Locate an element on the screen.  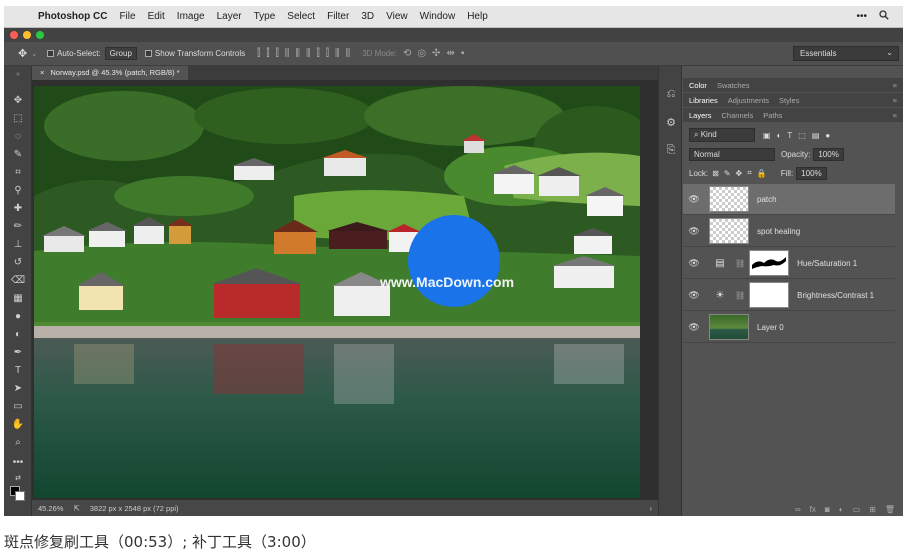
zoom-window-icon is located at coordinates (40, 35).